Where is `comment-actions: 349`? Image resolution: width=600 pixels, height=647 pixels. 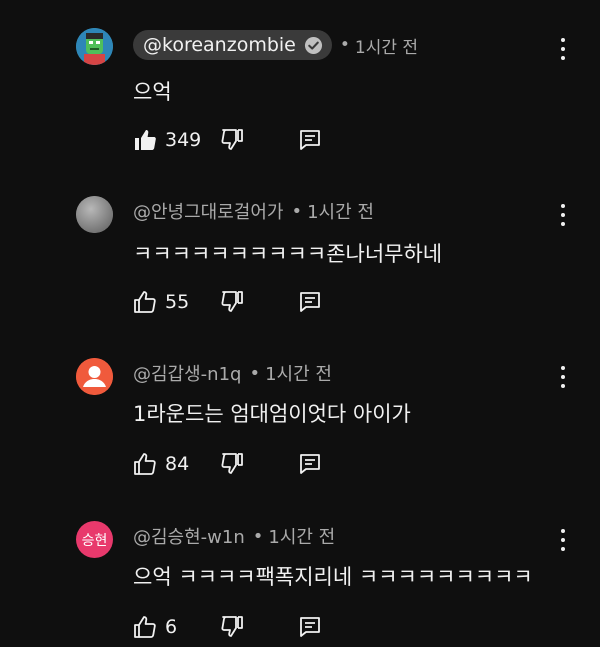 comment-actions: 349 is located at coordinates (167, 140).